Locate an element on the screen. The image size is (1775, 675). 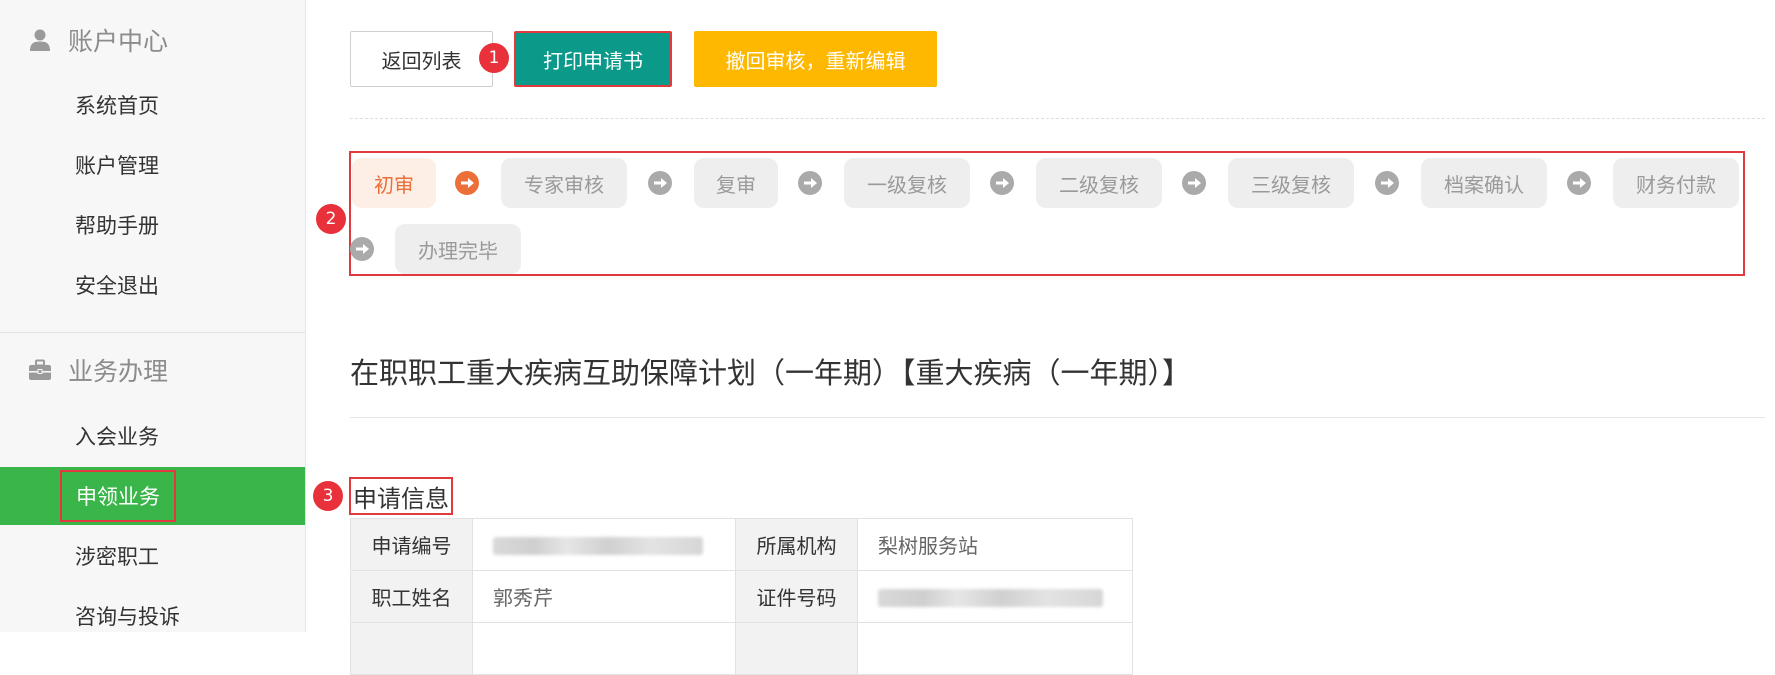
value-id-number is located at coordinates (995, 596).